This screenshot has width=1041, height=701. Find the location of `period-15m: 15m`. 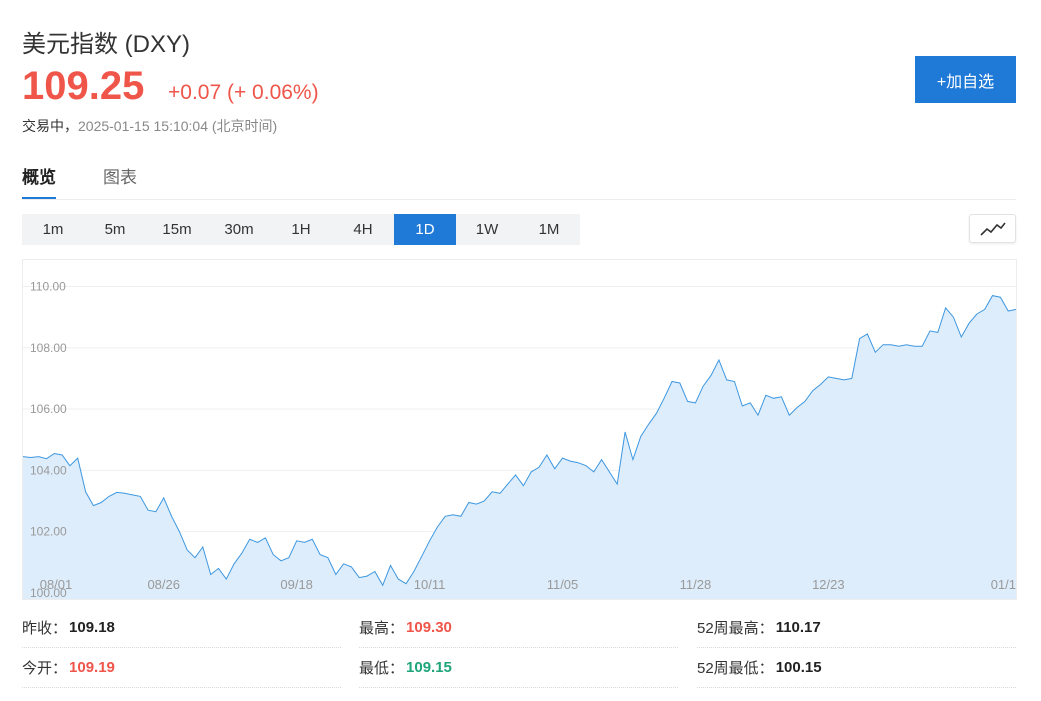

period-15m: 15m is located at coordinates (177, 229).